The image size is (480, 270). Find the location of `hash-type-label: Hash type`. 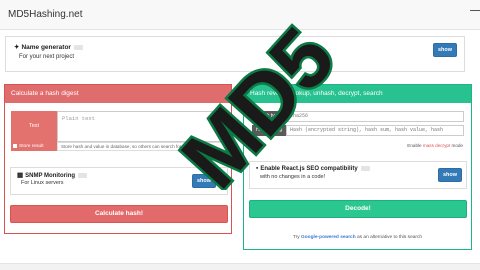

hash-type-label: Hash type is located at coordinates (269, 116).